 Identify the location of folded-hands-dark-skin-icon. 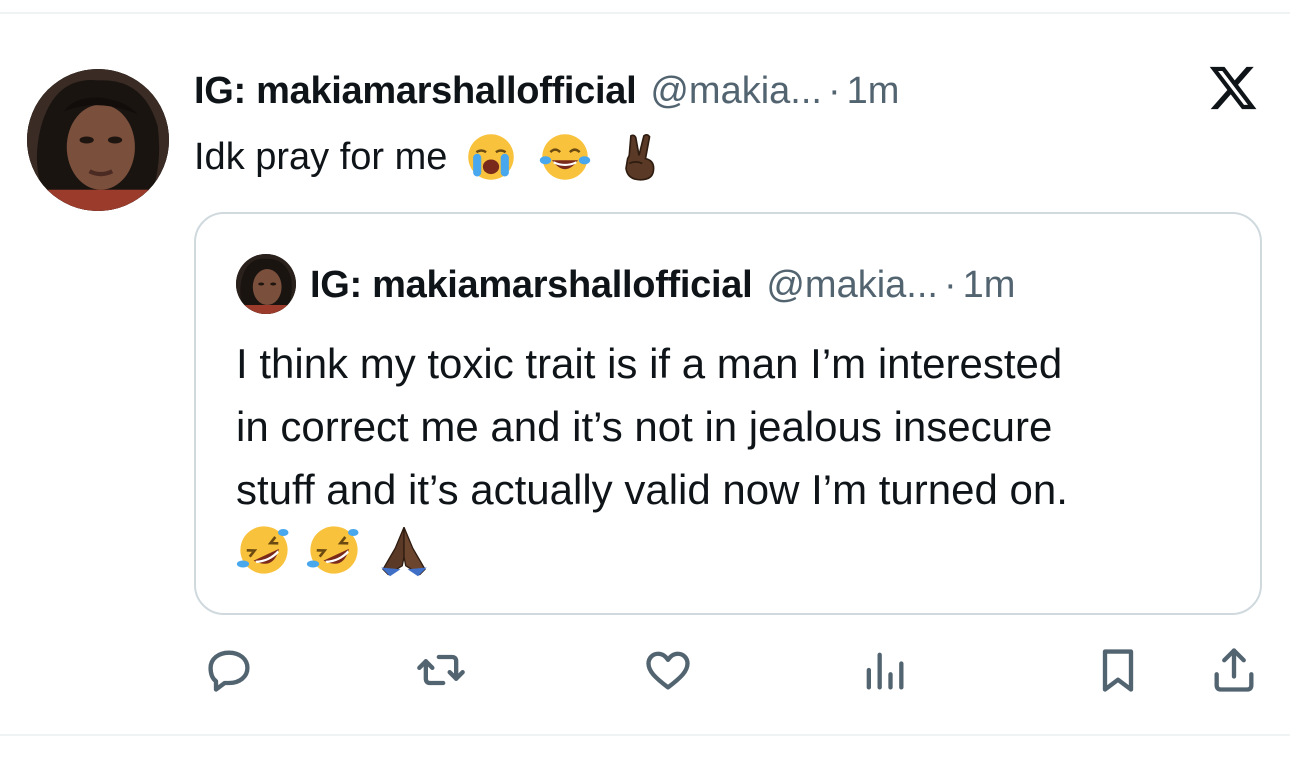
(404, 550).